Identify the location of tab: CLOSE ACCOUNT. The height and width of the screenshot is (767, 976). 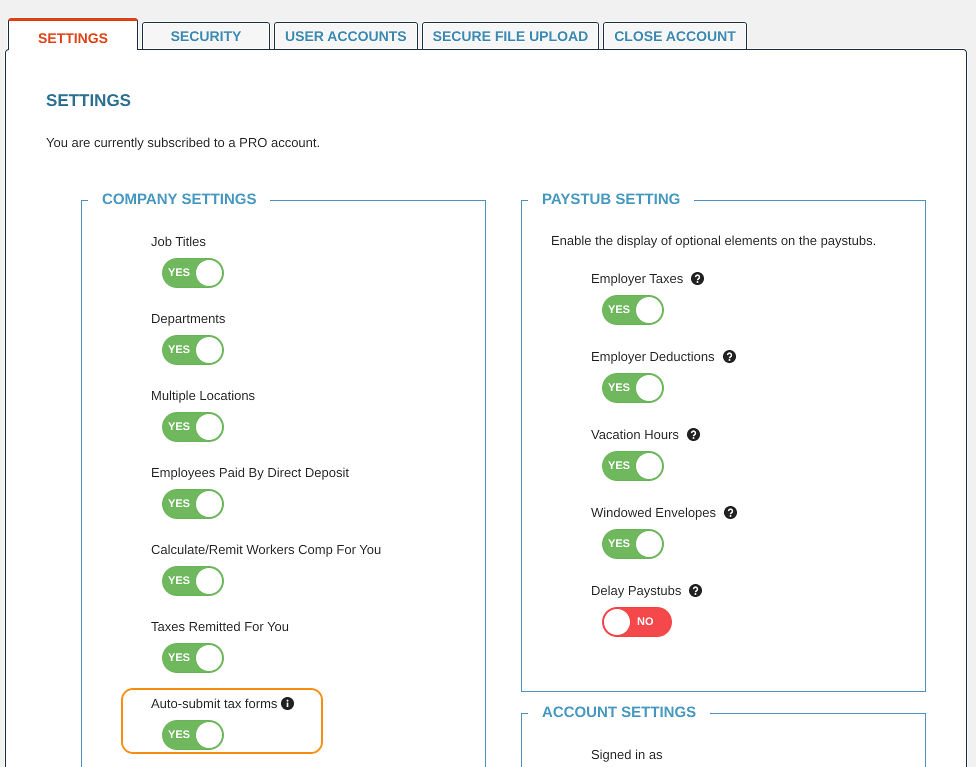
(675, 35).